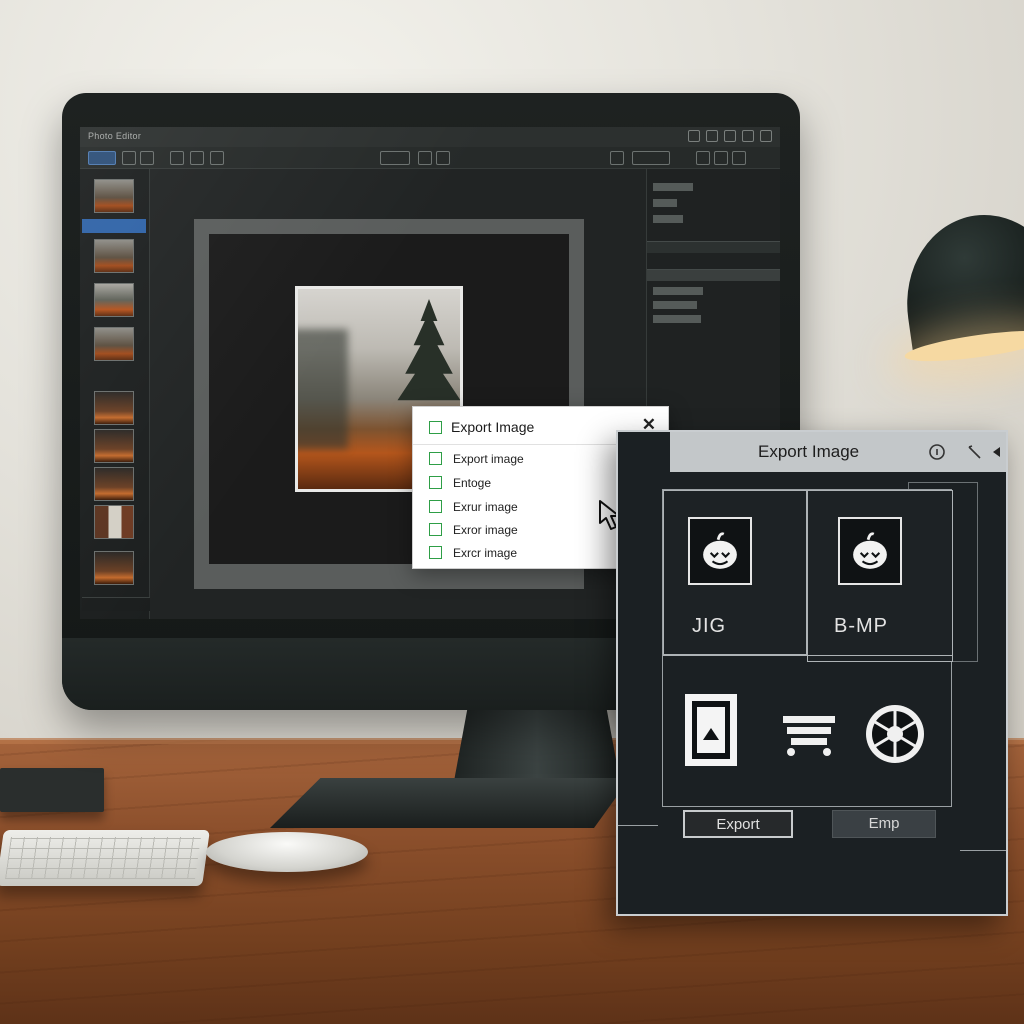  Describe the element at coordinates (430, 137) in the screenshot. I see `window-titlebar: Photo Editor` at that location.